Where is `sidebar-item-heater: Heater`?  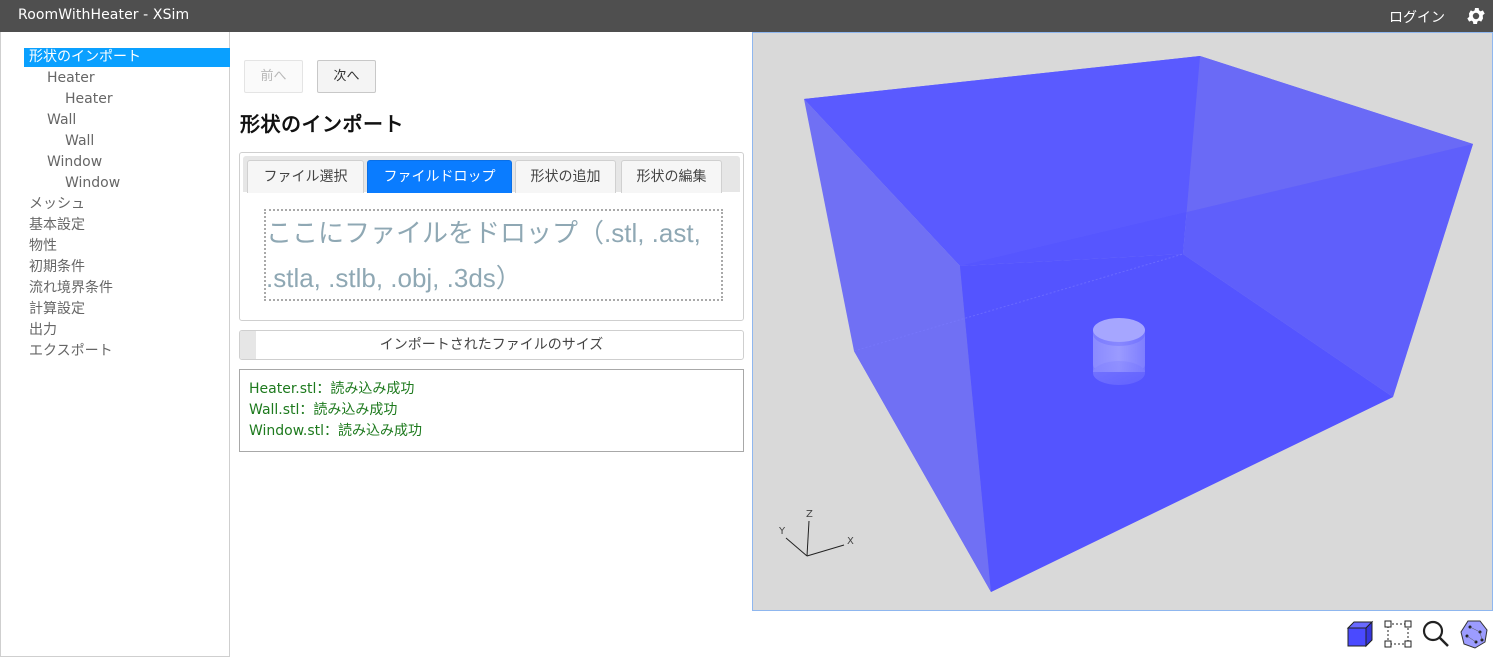
sidebar-item-heater: Heater is located at coordinates (127, 100).